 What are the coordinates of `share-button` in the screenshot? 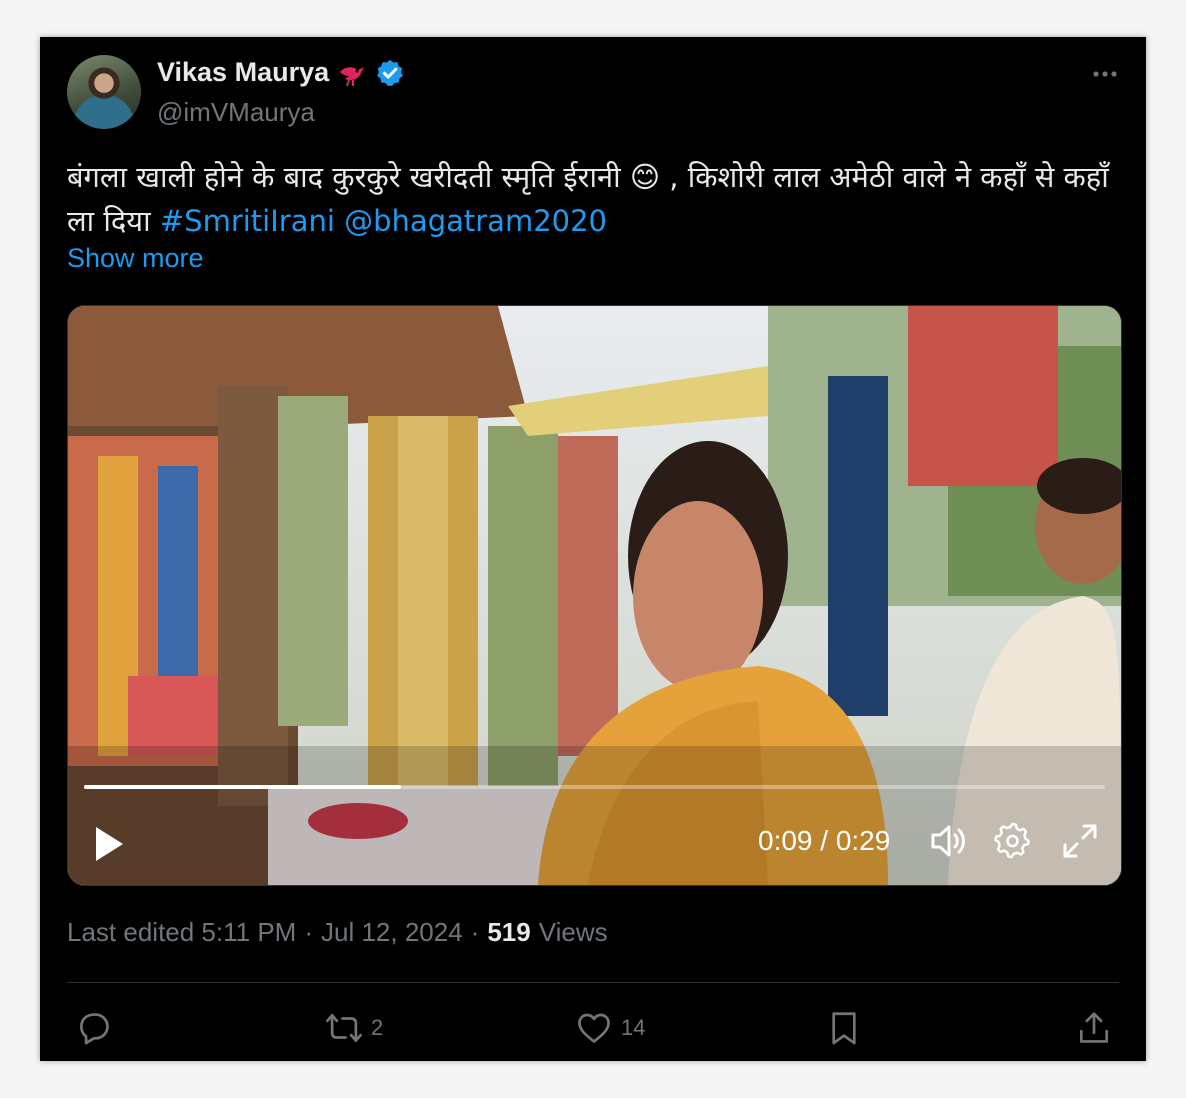 It's located at (1098, 1028).